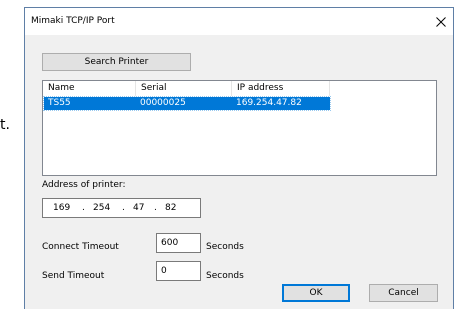 Image resolution: width=456 pixels, height=309 pixels. I want to click on printer-list-header: Name Serial IP address, so click(239, 88).